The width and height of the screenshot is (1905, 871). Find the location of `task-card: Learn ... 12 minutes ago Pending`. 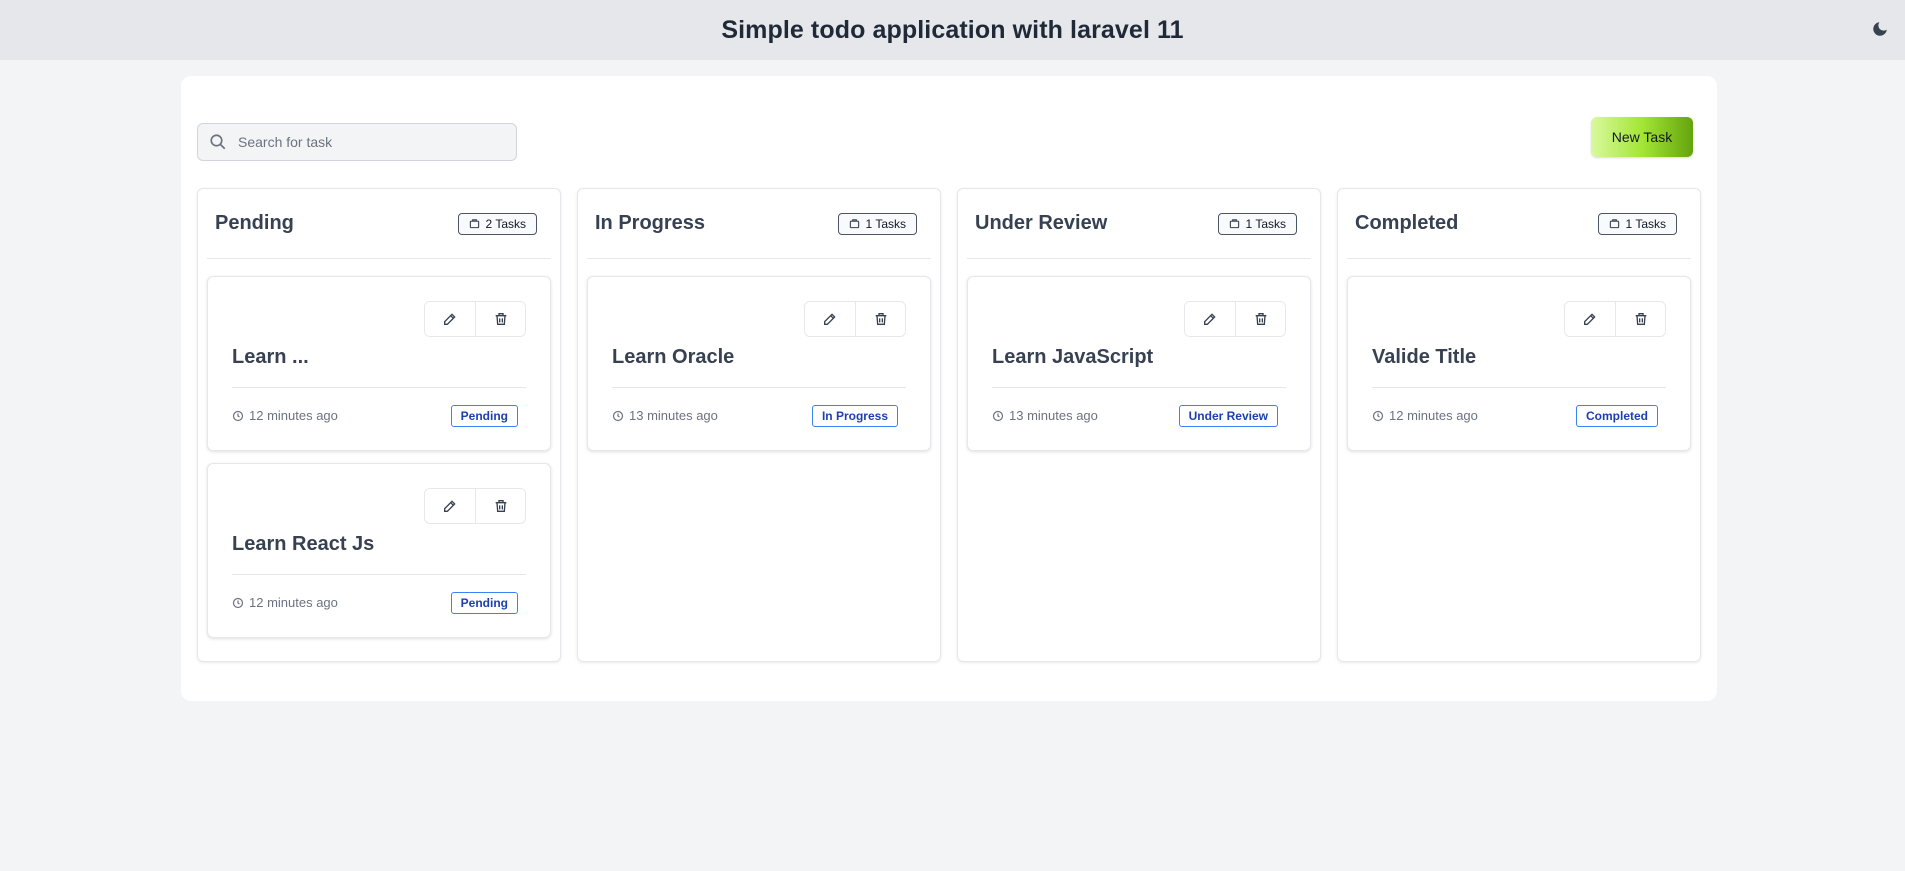

task-card: Learn ... 12 minutes ago Pending is located at coordinates (379, 363).